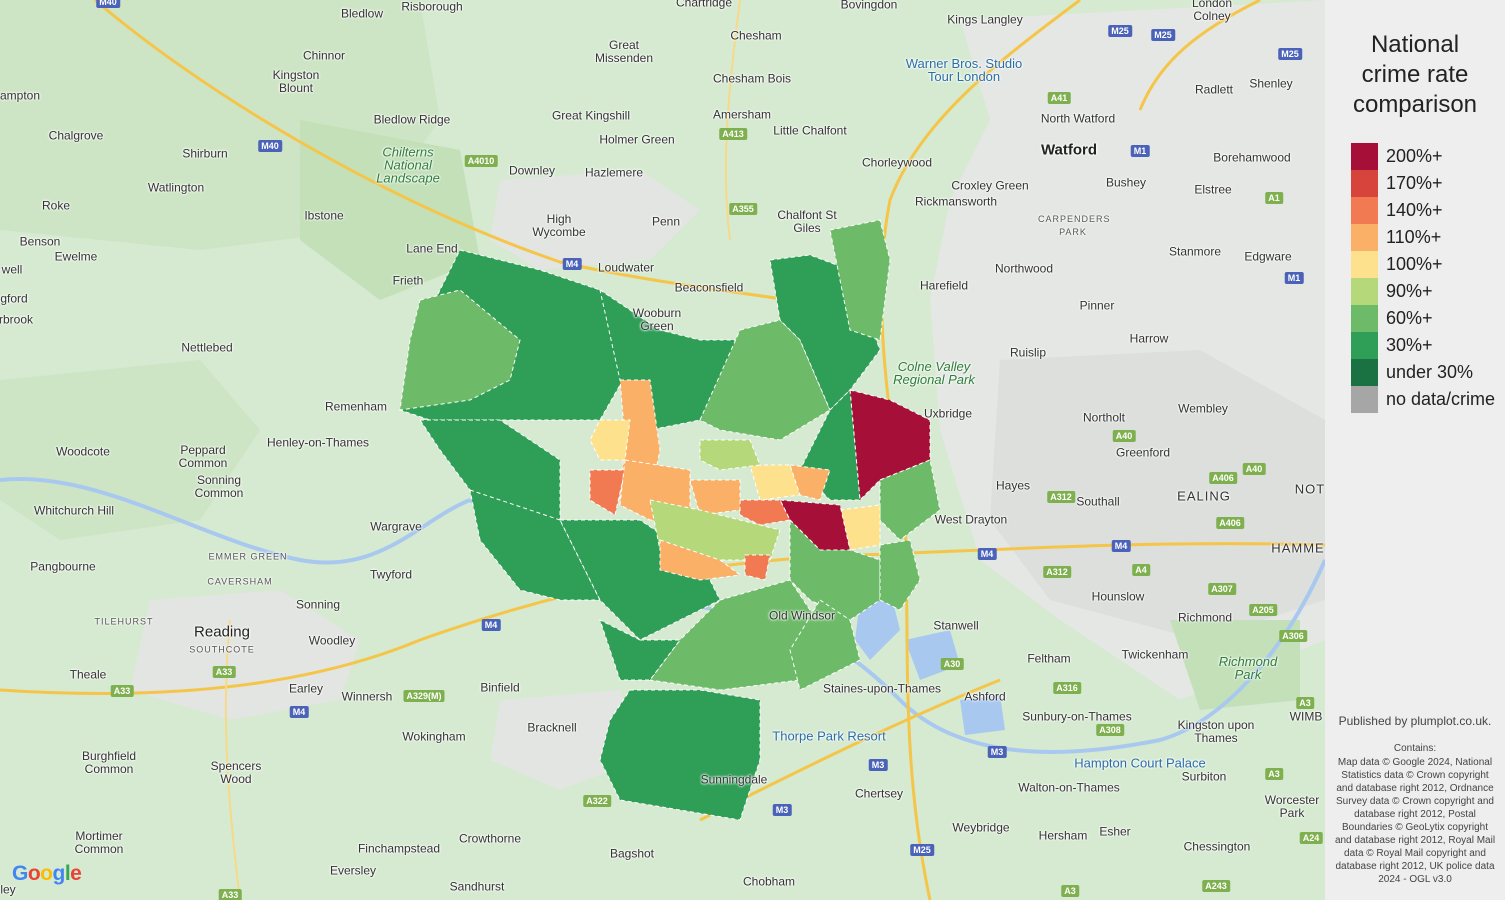 Image resolution: width=1505 pixels, height=900 pixels. What do you see at coordinates (1110, 730) in the screenshot?
I see `road-shield: A308` at bounding box center [1110, 730].